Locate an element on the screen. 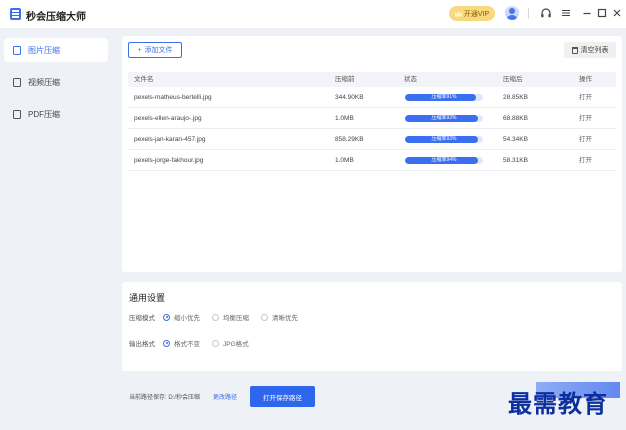  vip-button: 开通VIP is located at coordinates (472, 13).